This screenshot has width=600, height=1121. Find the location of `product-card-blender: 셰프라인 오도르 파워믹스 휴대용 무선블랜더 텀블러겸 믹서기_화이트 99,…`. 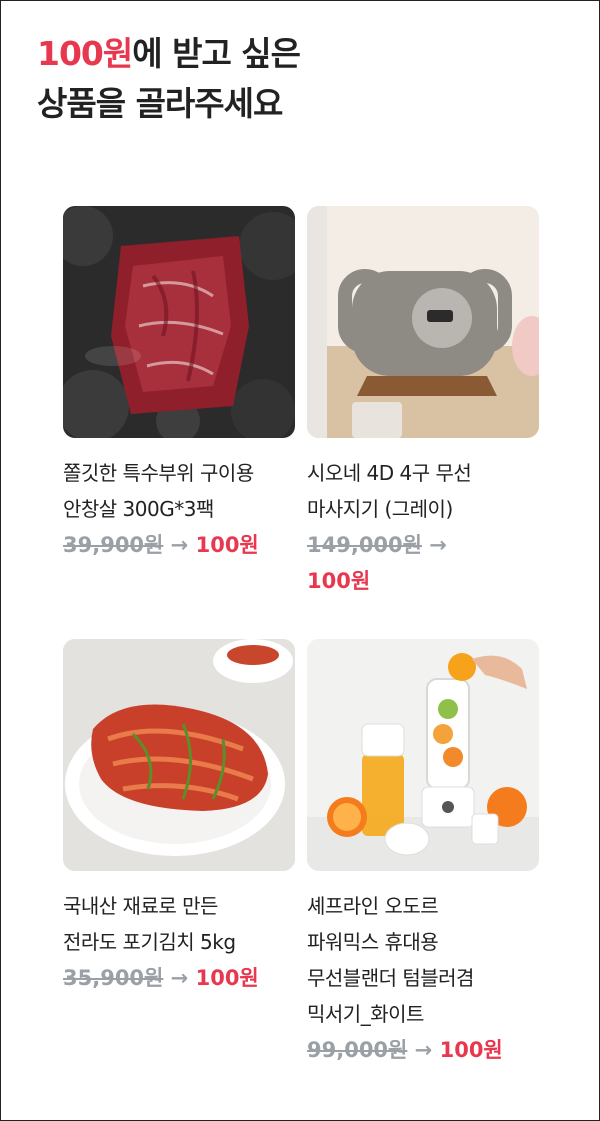

product-card-blender: 셰프라인 오도르 파워믹스 휴대용 무선블랜더 텀블러겸 믹서기_화이트 99,… is located at coordinates (423, 853).